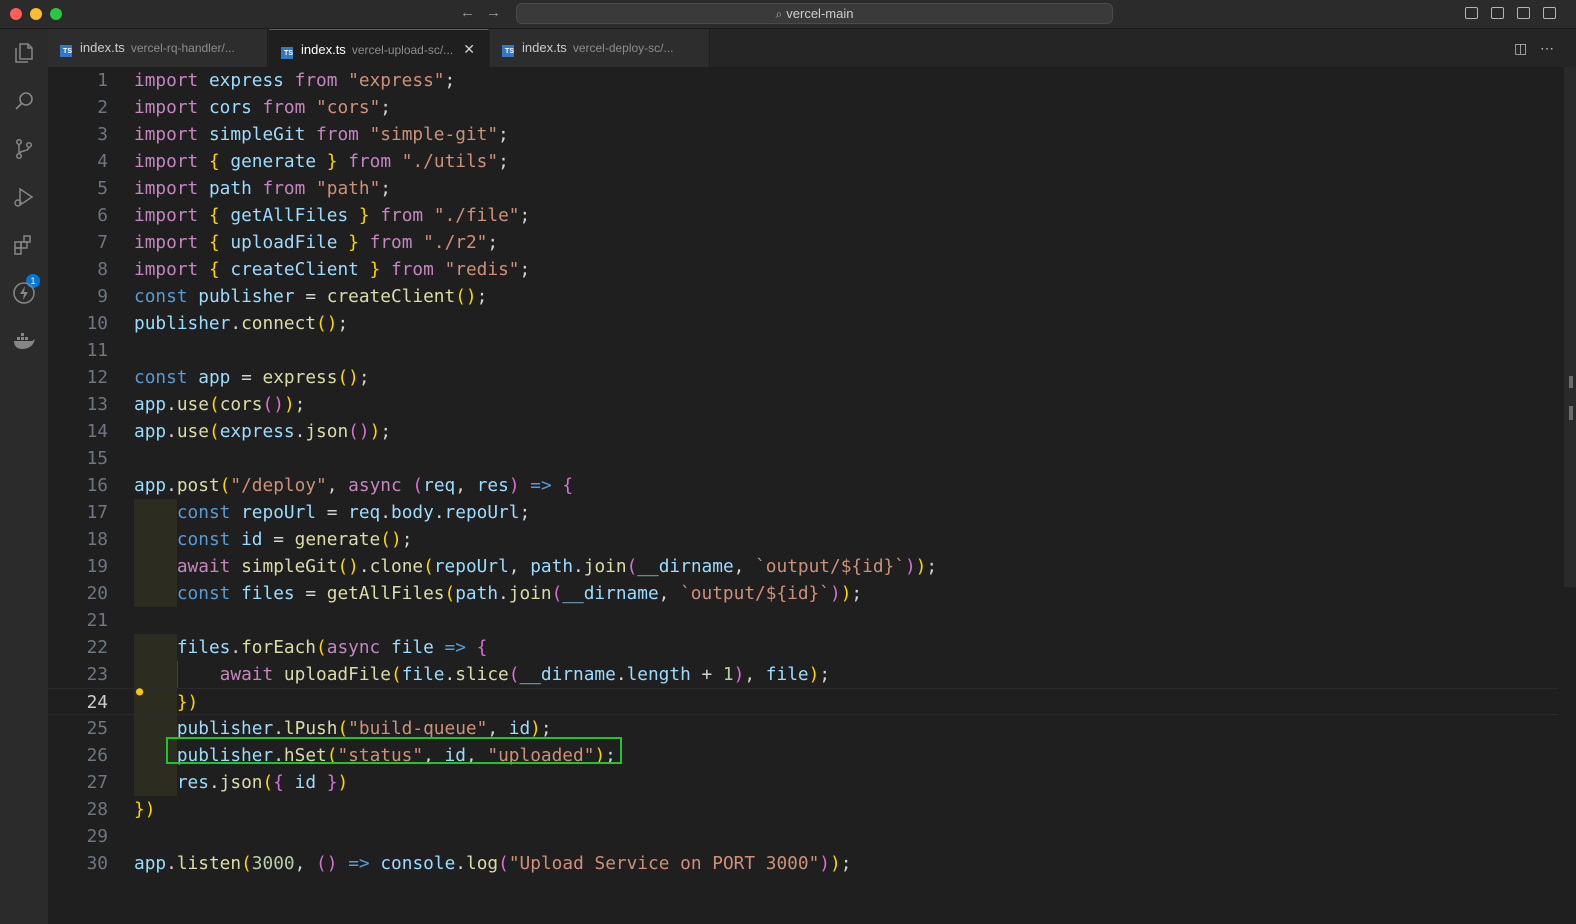  Describe the element at coordinates (97, 485) in the screenshot. I see `line-number: 16` at that location.